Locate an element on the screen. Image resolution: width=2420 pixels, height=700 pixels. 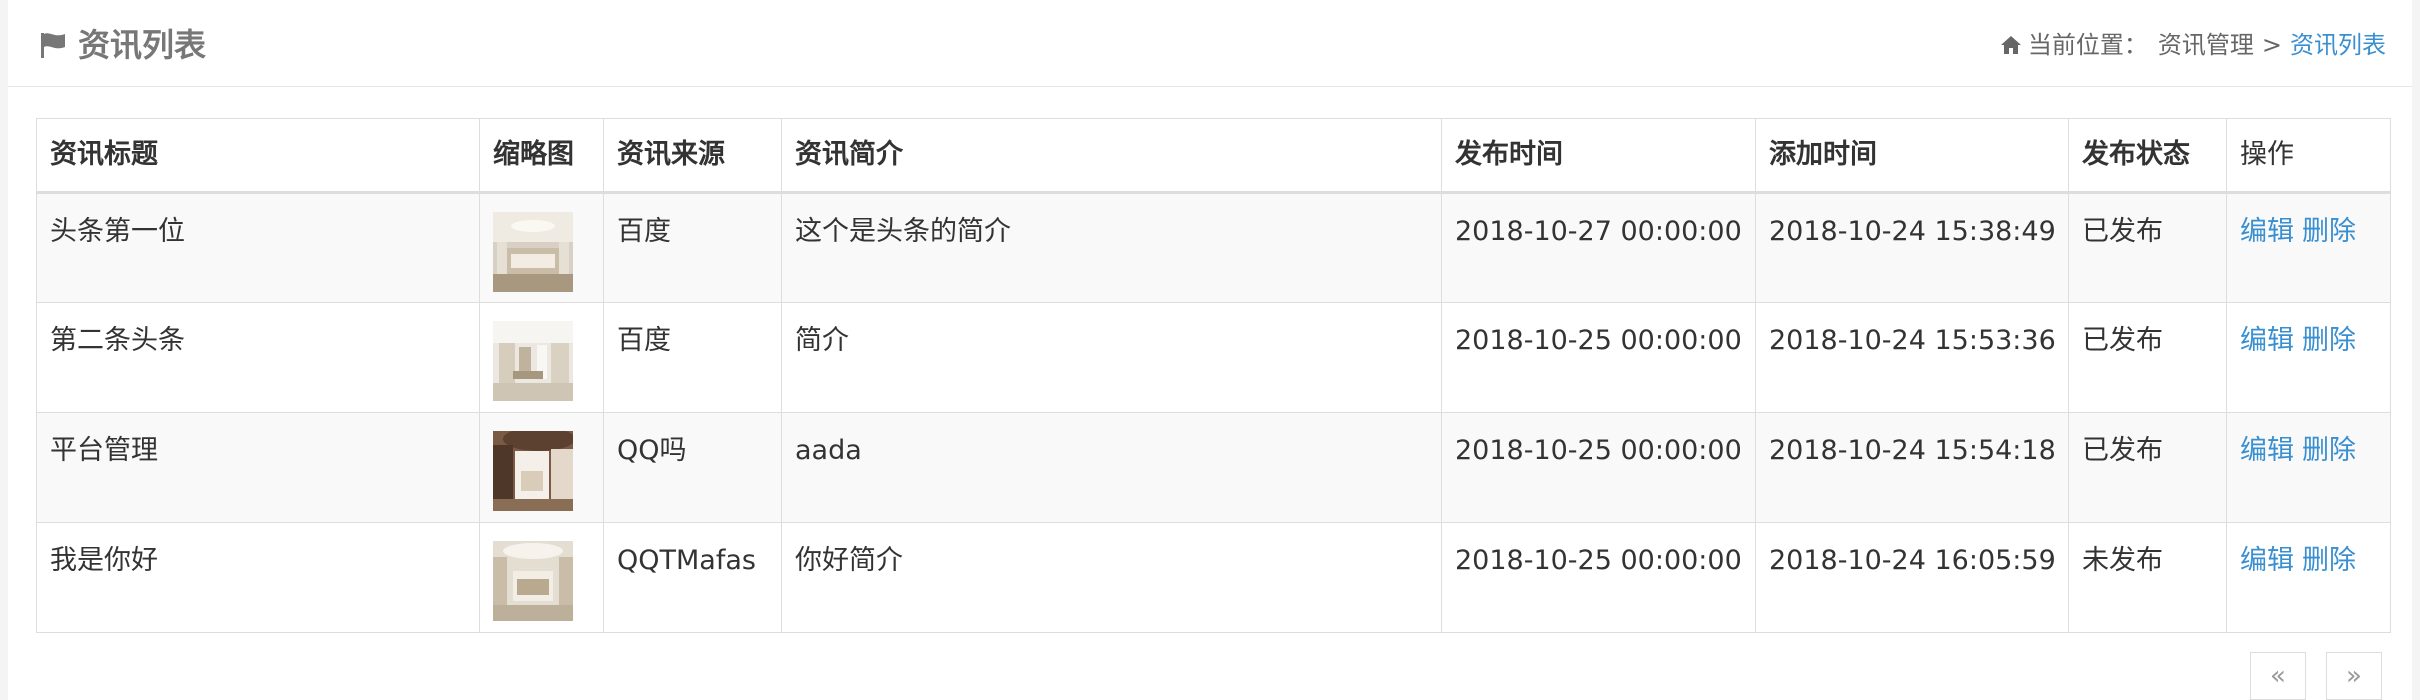
add-time: 2018-10-24 16:05:59 is located at coordinates (1912, 577).